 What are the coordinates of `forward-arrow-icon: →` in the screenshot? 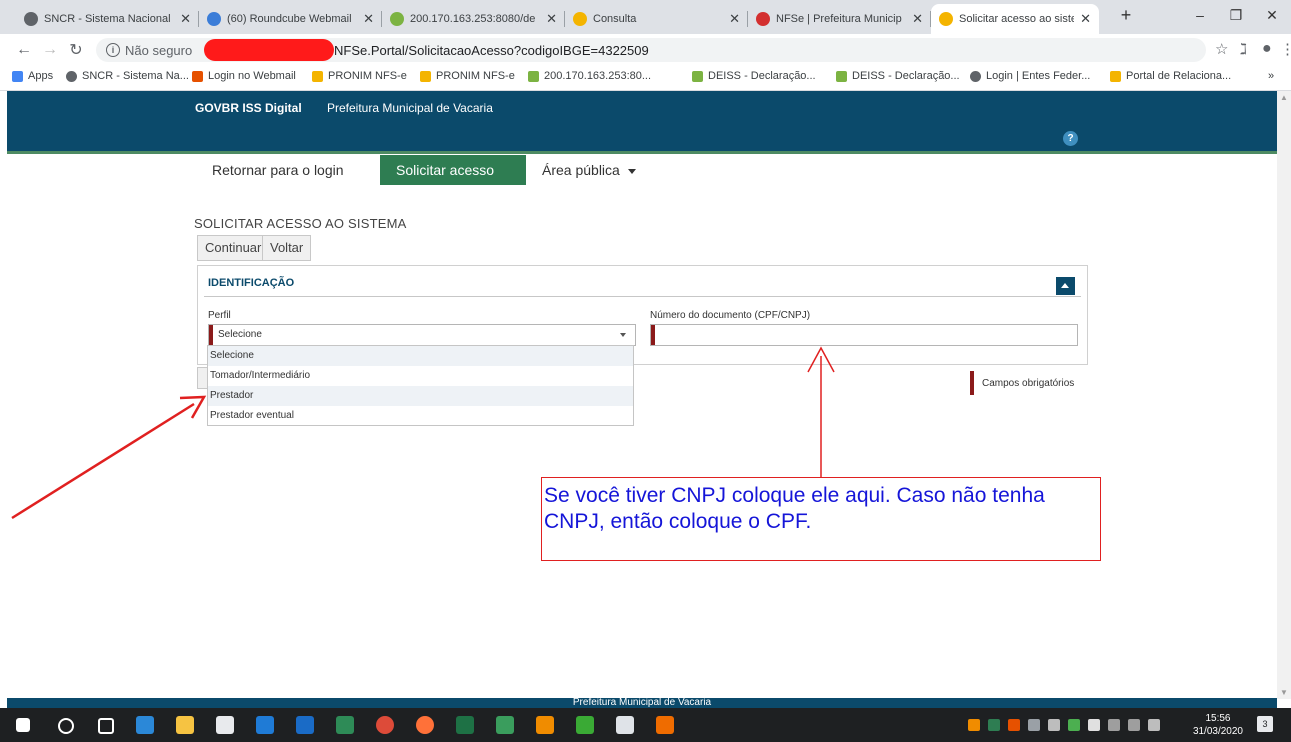 It's located at (50, 50).